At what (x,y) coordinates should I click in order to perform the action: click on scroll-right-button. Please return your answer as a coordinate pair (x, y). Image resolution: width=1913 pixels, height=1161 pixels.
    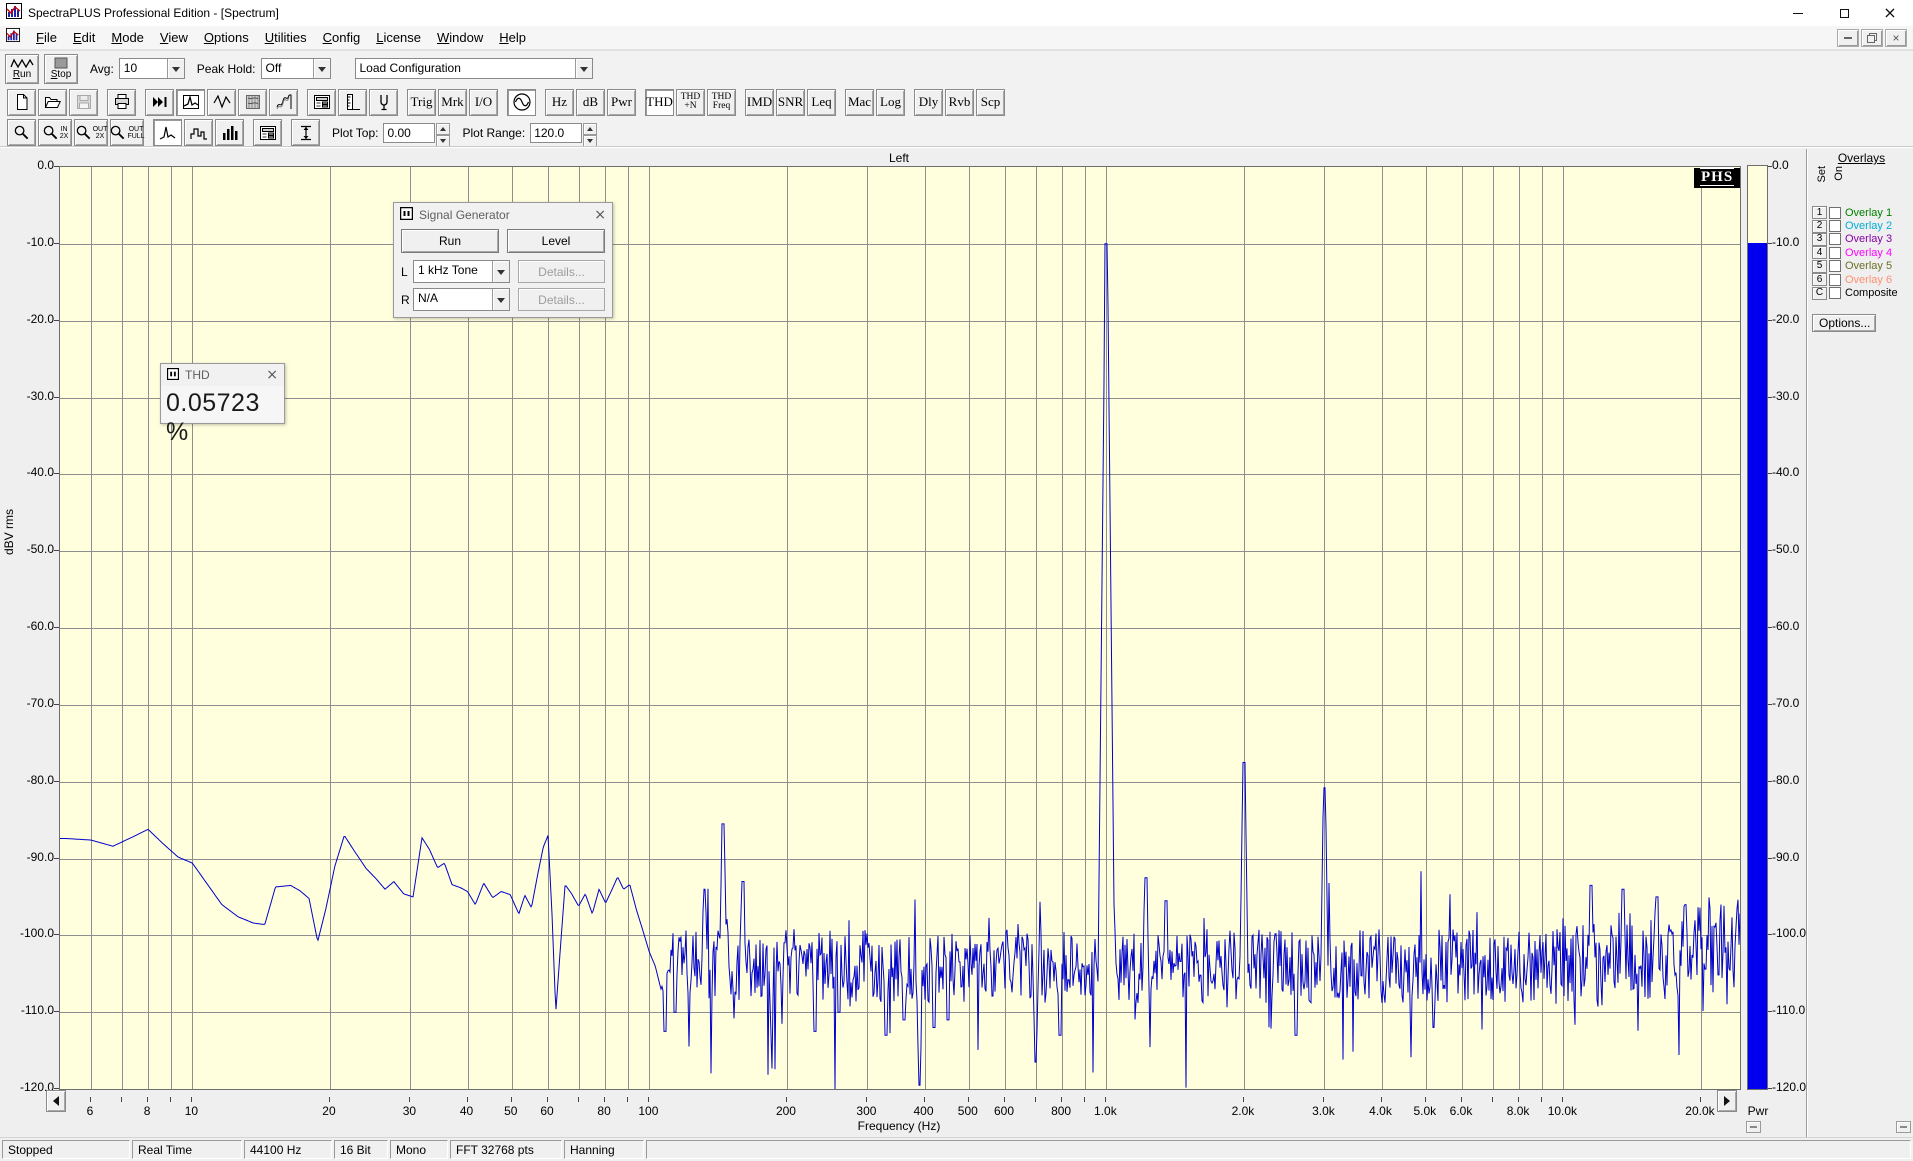
    Looking at the image, I should click on (1727, 1101).